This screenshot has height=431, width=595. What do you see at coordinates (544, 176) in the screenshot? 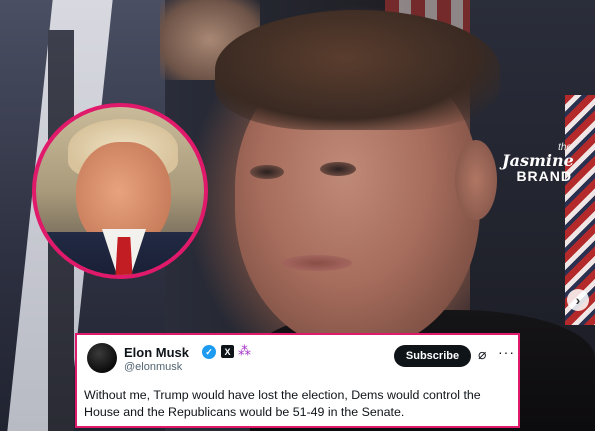
I see `watermark-brand: BRAND` at bounding box center [544, 176].